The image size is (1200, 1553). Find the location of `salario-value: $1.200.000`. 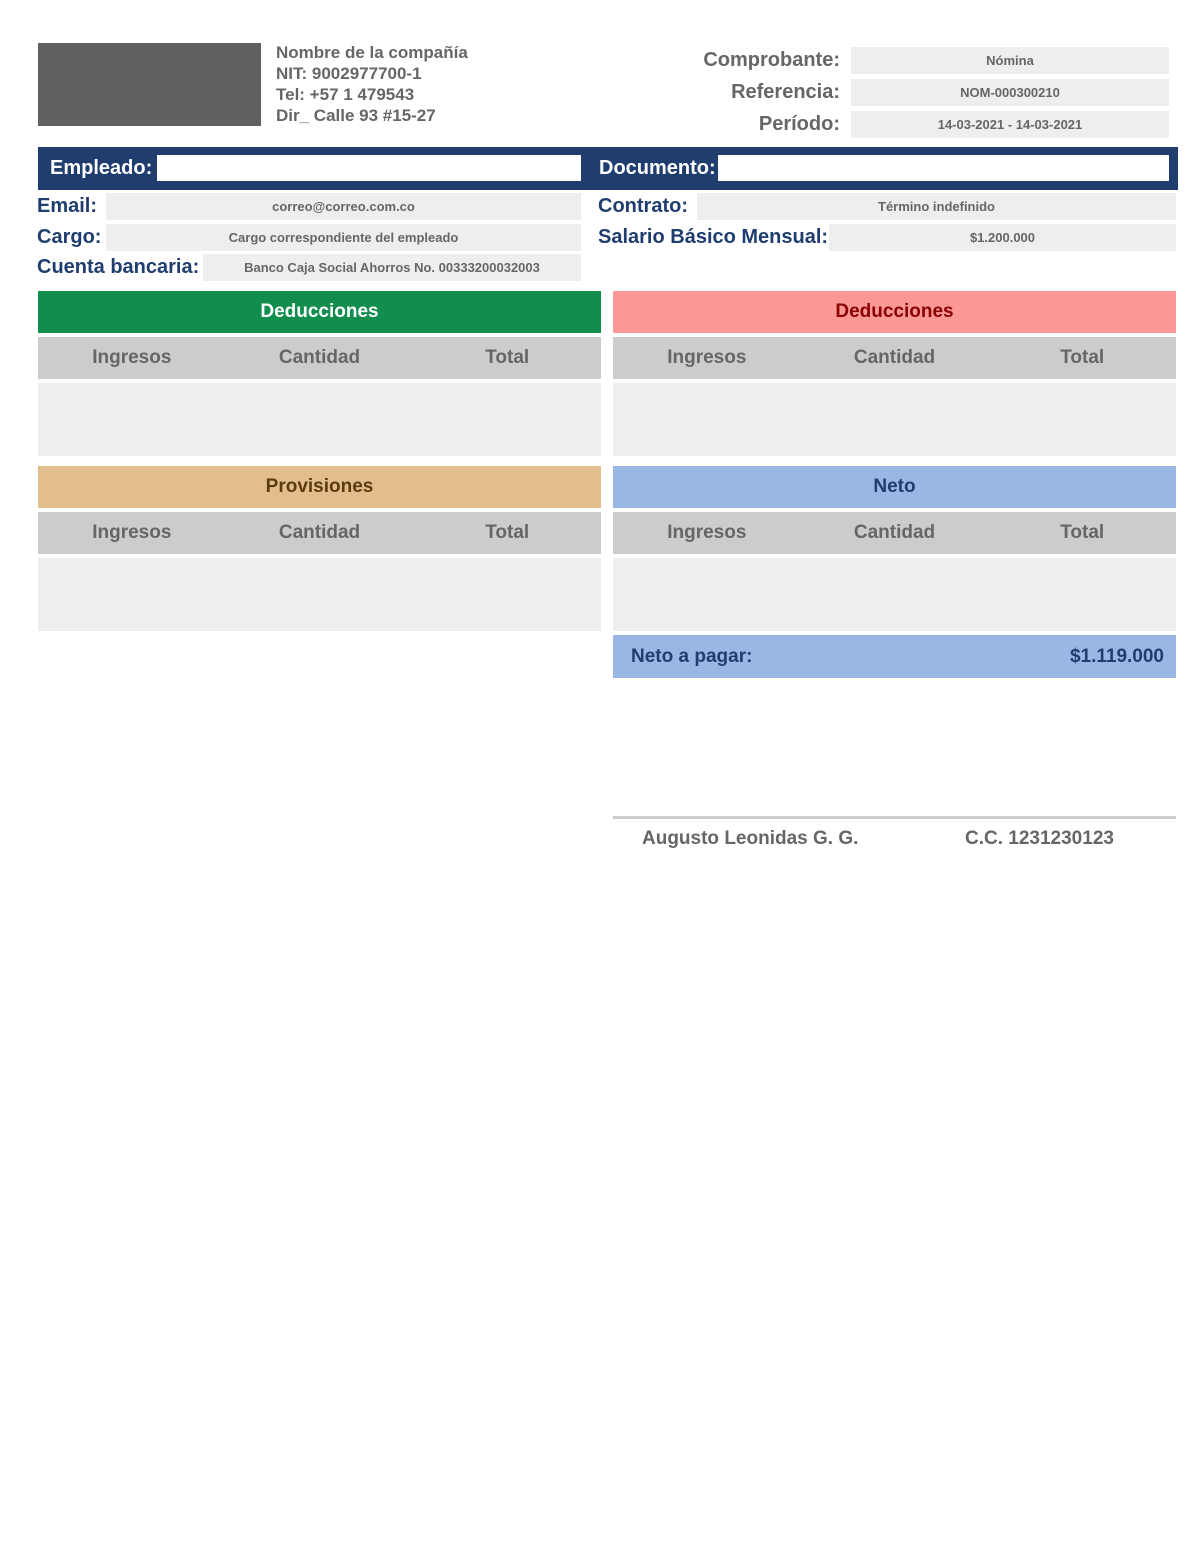

salario-value: $1.200.000 is located at coordinates (1002, 237).